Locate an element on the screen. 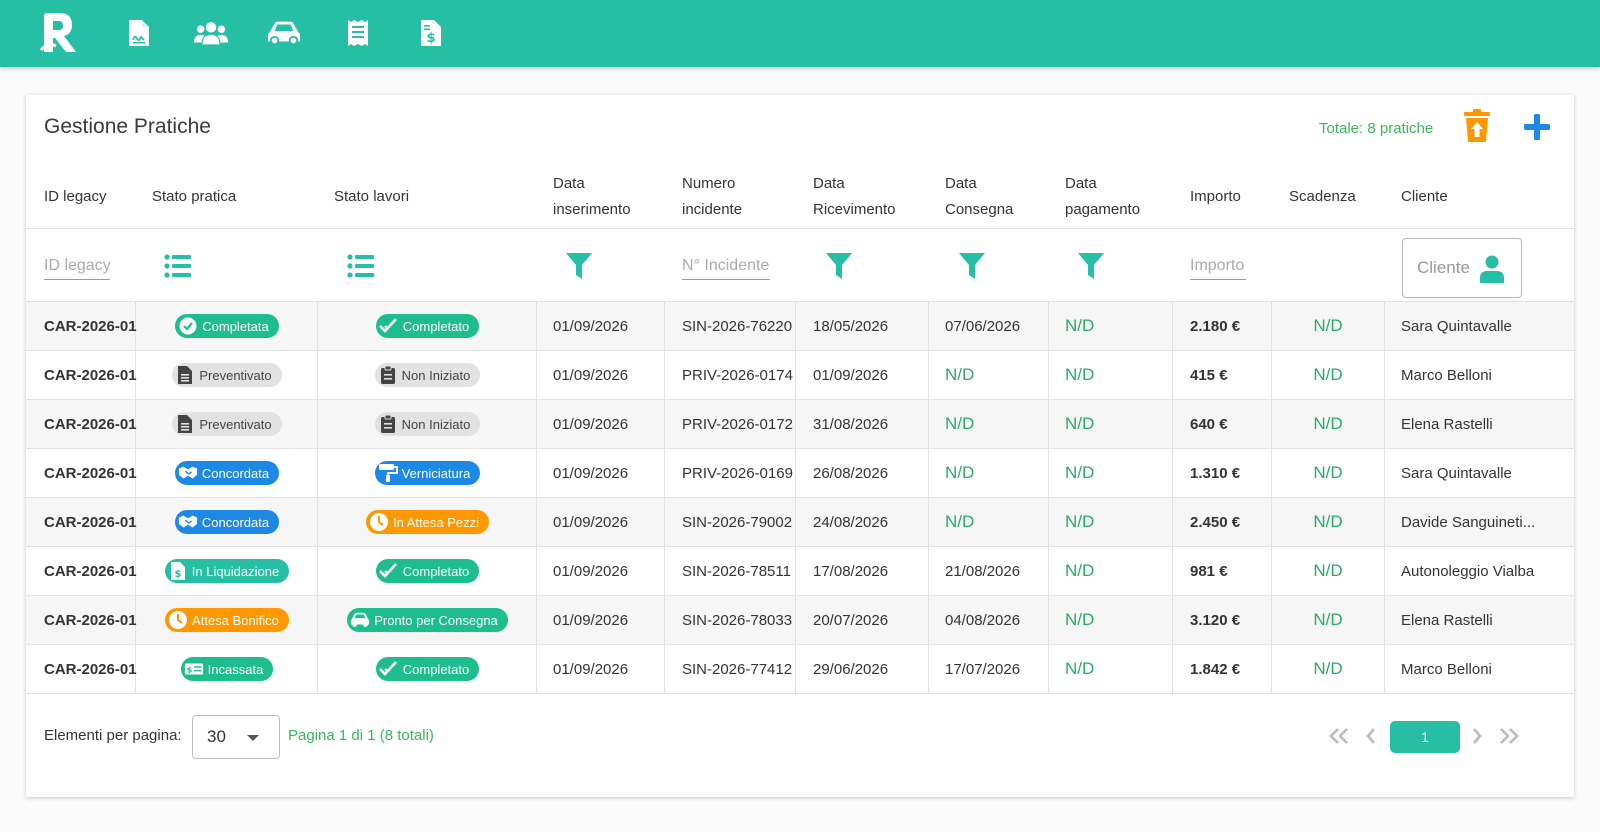 The height and width of the screenshot is (832, 1600). stato-pratica-cell: Attesa Bonifico is located at coordinates (227, 620).